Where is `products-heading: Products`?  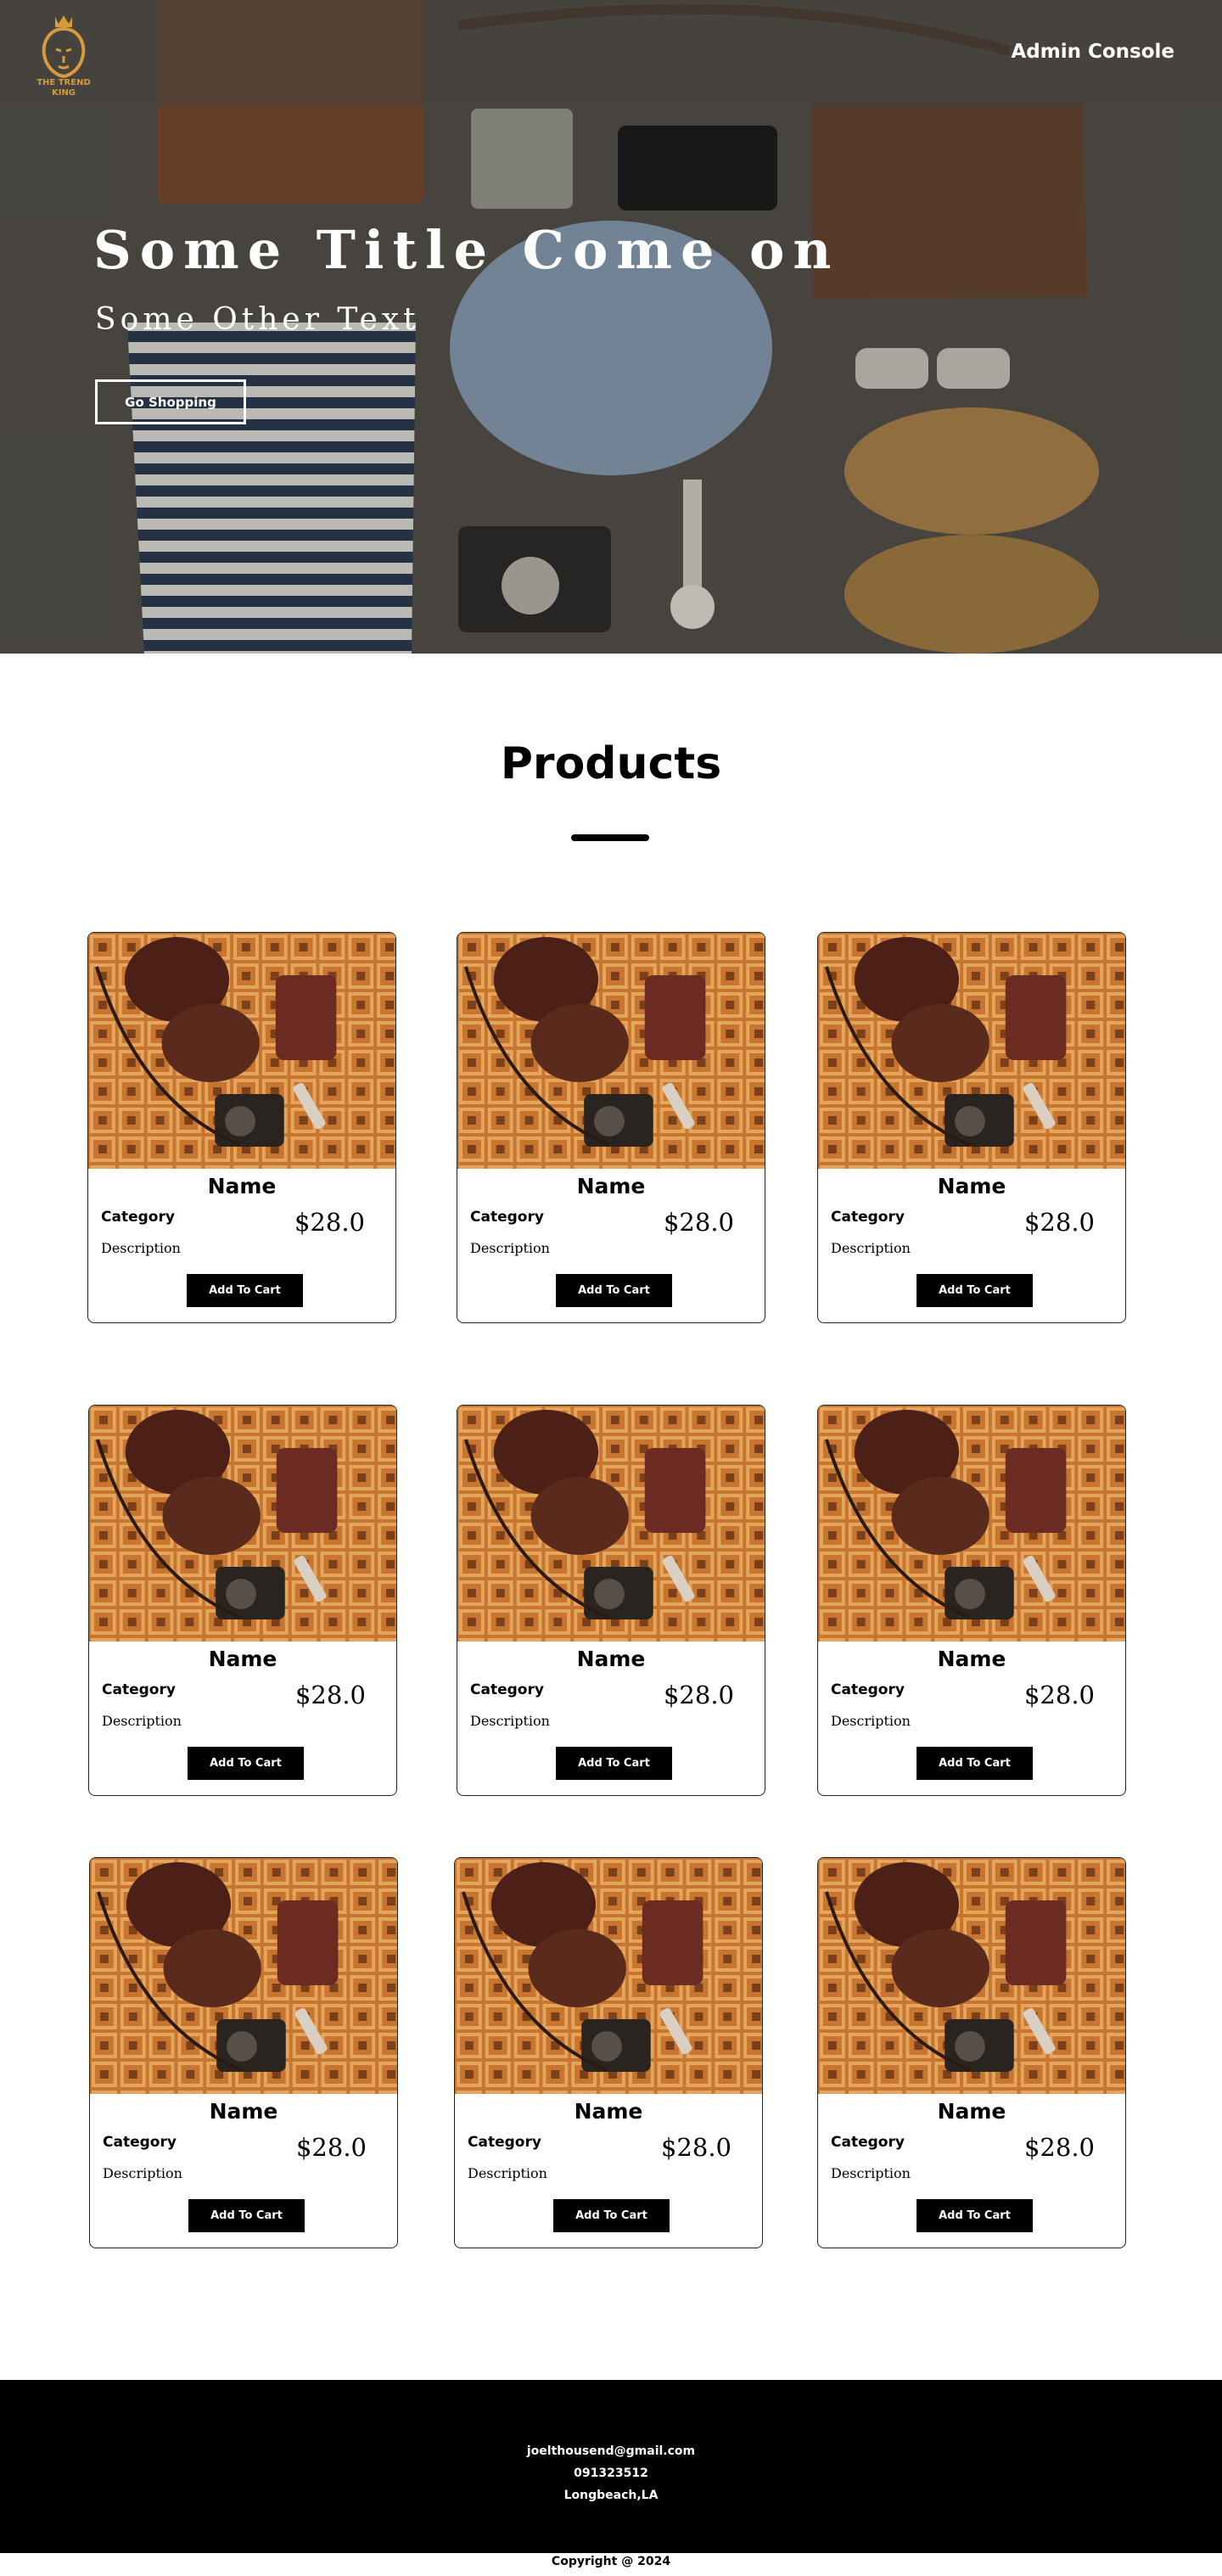
products-heading: Products is located at coordinates (611, 763).